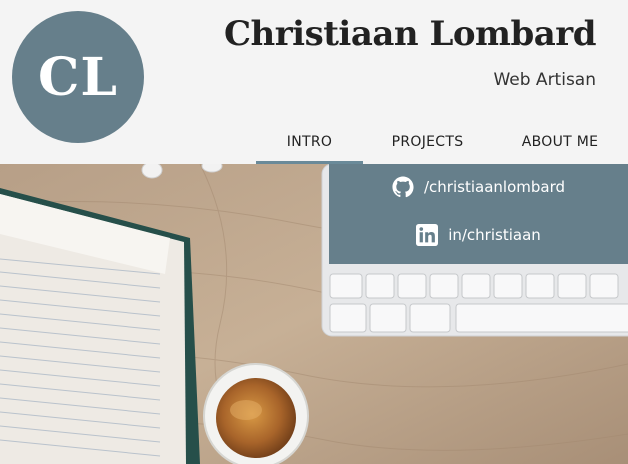 This screenshot has height=464, width=628. What do you see at coordinates (427, 235) in the screenshot?
I see `linkedin-icon` at bounding box center [427, 235].